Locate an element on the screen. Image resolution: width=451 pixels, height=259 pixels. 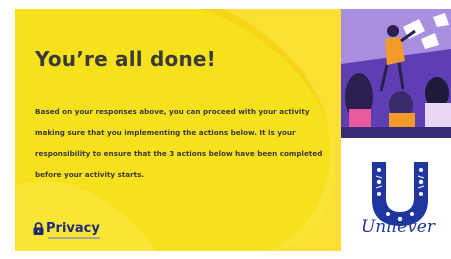
privacy-logo: Privacy is located at coordinates (66, 228).